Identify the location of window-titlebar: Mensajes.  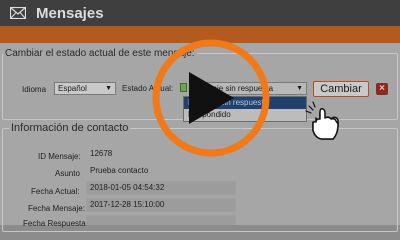
(200, 13).